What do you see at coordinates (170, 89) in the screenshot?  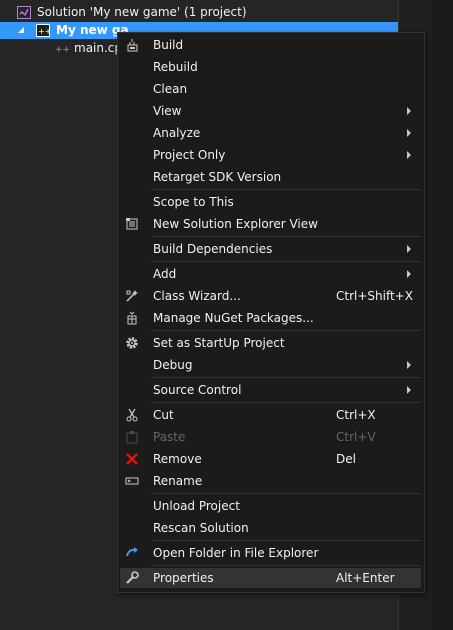 I see `menu-label: Clean` at bounding box center [170, 89].